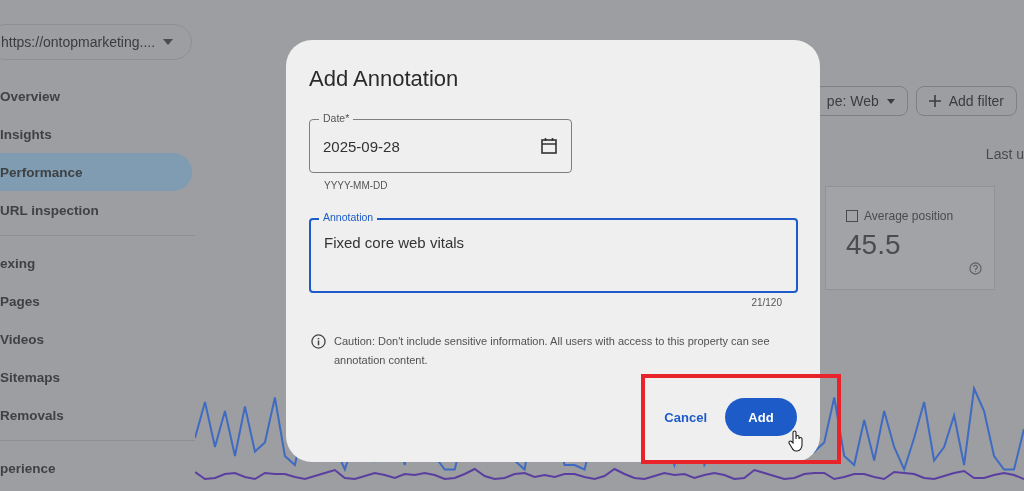 The height and width of the screenshot is (491, 1024). What do you see at coordinates (96, 134) in the screenshot?
I see `sidebar-item: Insights` at bounding box center [96, 134].